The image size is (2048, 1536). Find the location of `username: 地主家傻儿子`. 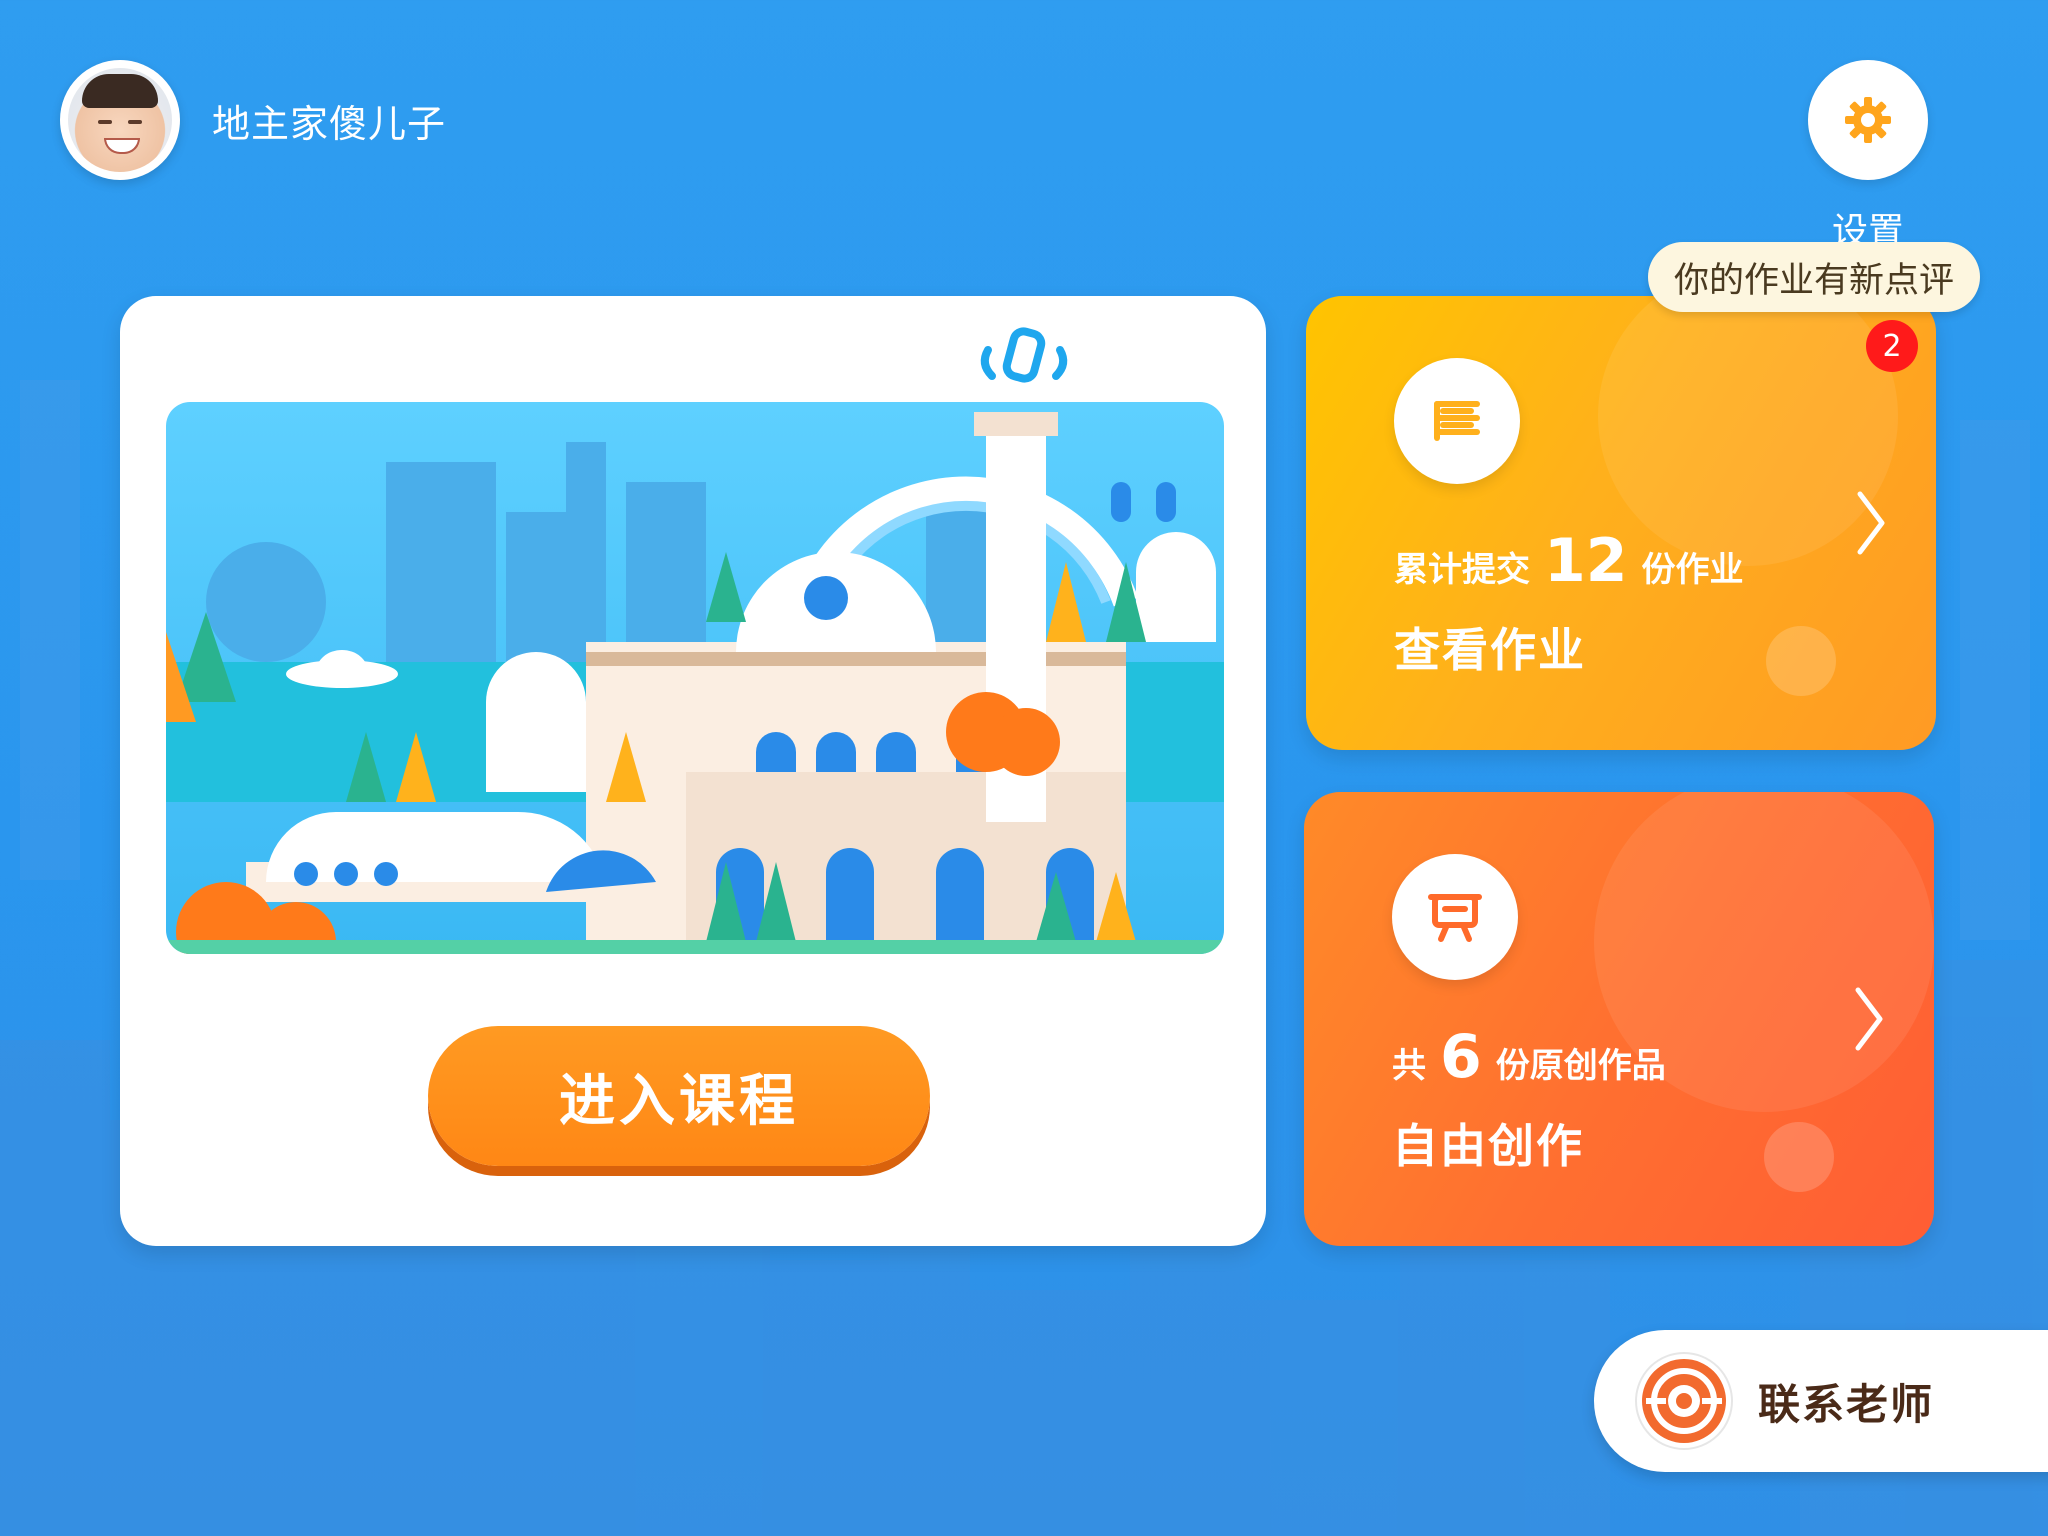

username: 地主家傻儿子 is located at coordinates (329, 123).